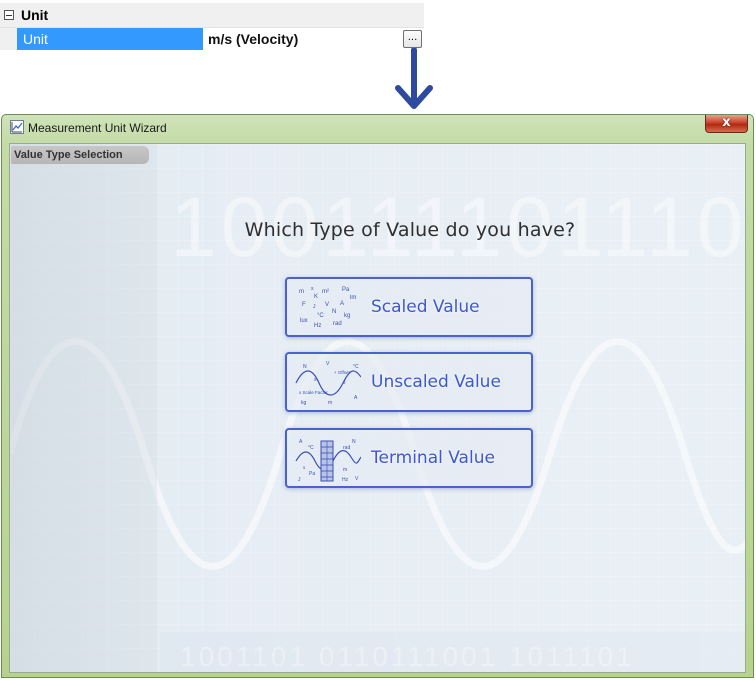 This screenshot has width=756, height=680. Describe the element at coordinates (316, 297) in the screenshot. I see `svg-text: K` at that location.